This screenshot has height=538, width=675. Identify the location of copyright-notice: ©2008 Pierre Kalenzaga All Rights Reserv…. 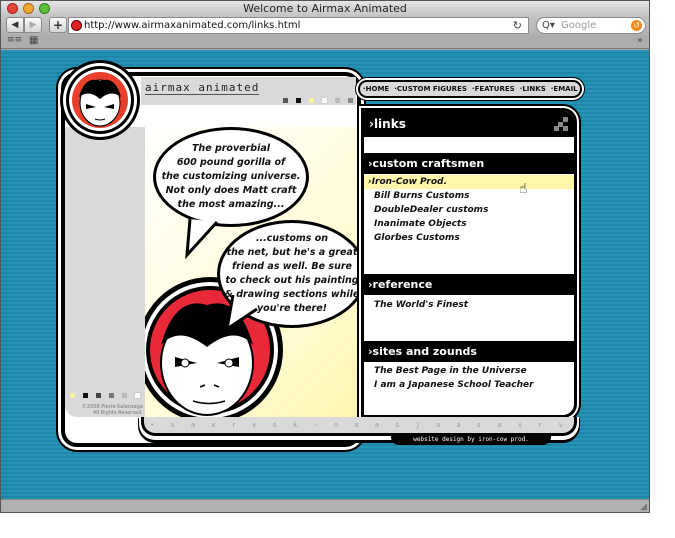
(105, 410).